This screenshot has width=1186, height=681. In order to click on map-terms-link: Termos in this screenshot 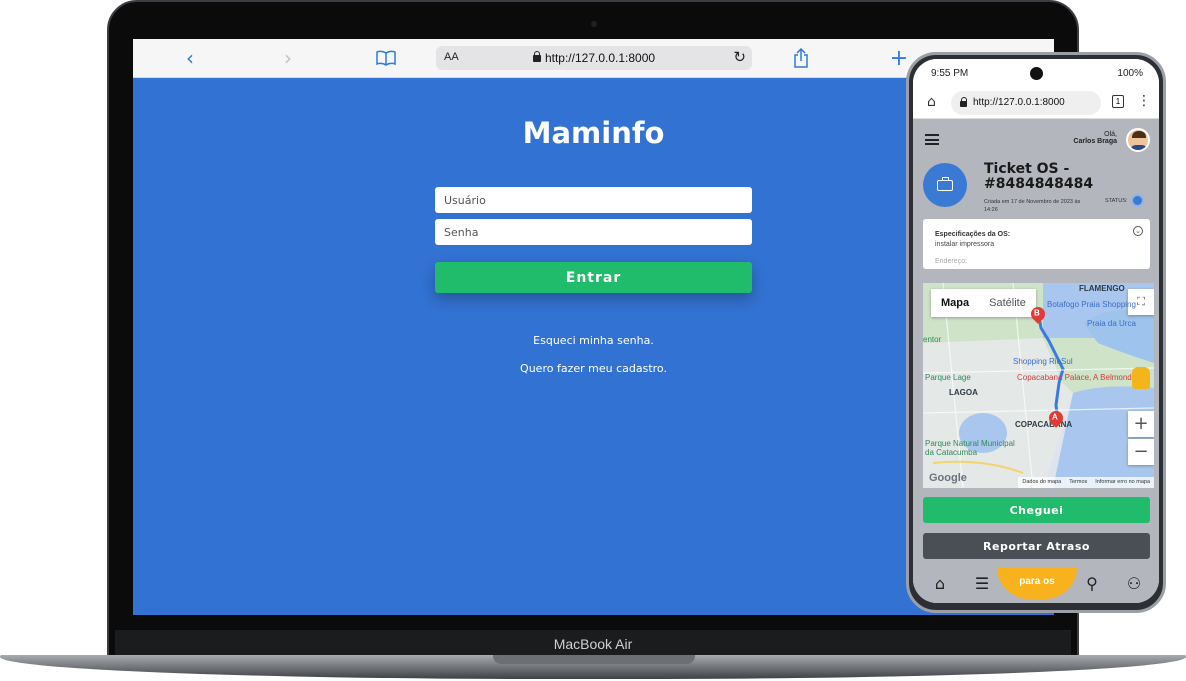, I will do `click(1078, 482)`.